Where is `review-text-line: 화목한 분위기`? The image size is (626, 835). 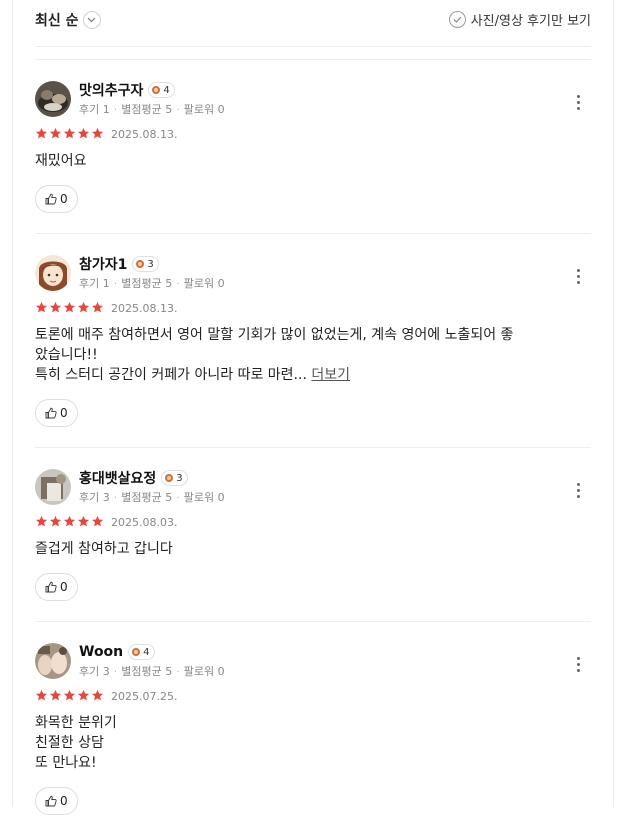
review-text-line: 화목한 분위기 is located at coordinates (313, 723).